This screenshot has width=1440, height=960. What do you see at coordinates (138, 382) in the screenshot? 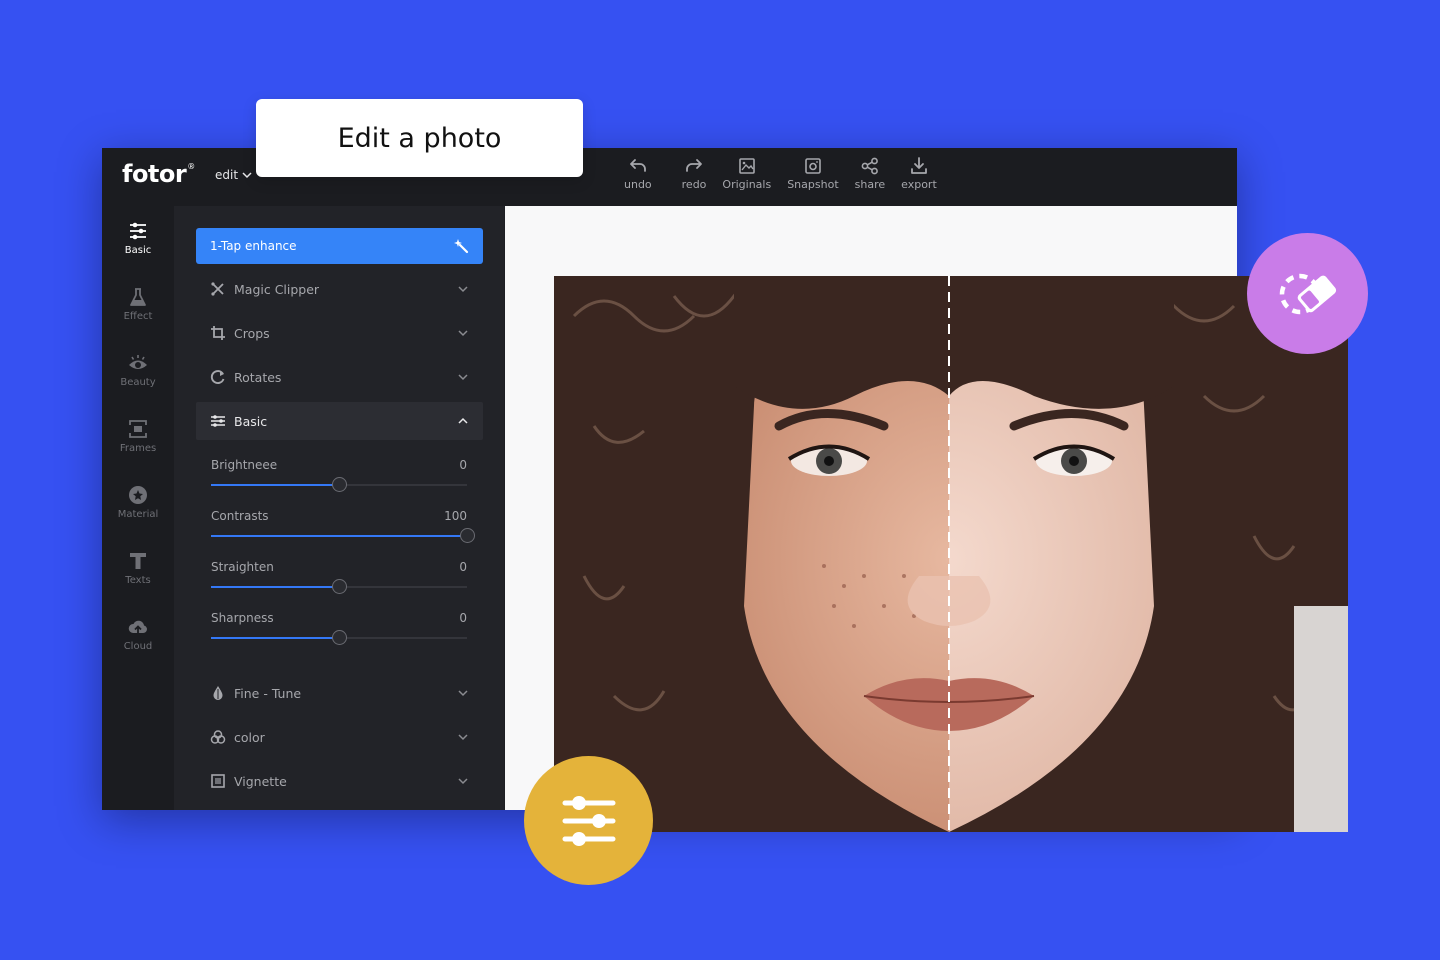
I see `rail-label: Beauty` at bounding box center [138, 382].